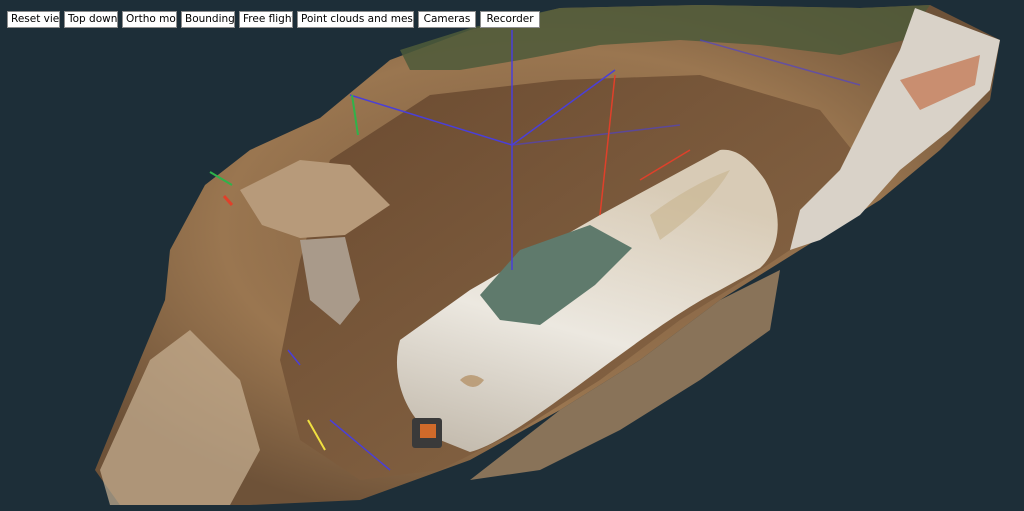  I want to click on free-flight-button: Free flight, so click(266, 19).